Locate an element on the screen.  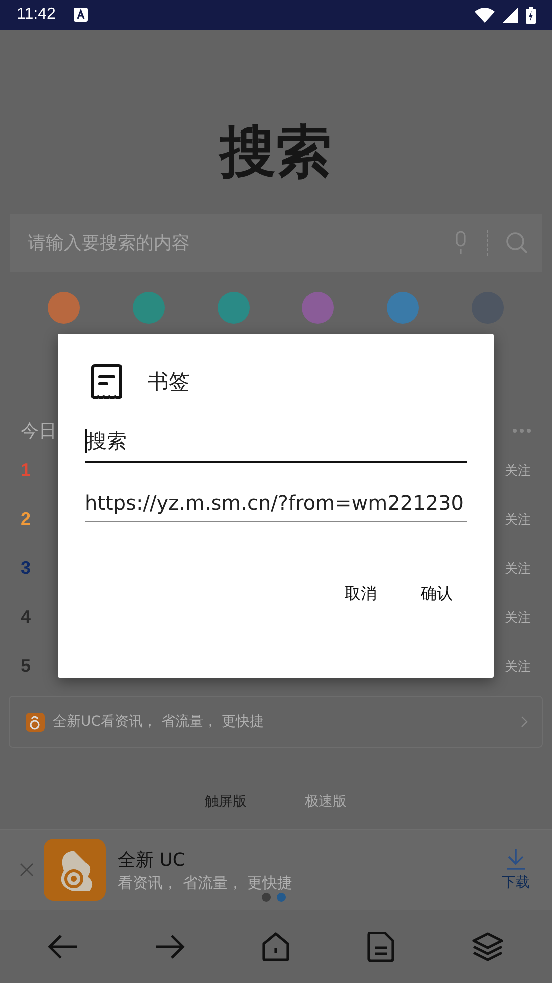
version-tab: 极速版 is located at coordinates (326, 807).